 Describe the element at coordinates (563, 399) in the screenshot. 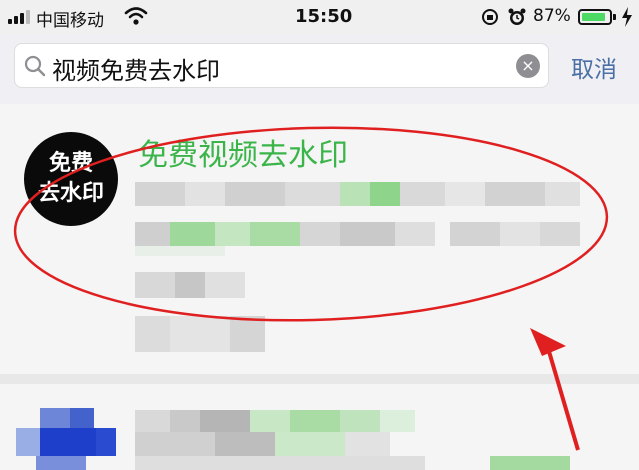

I see `annotation-arrow` at that location.